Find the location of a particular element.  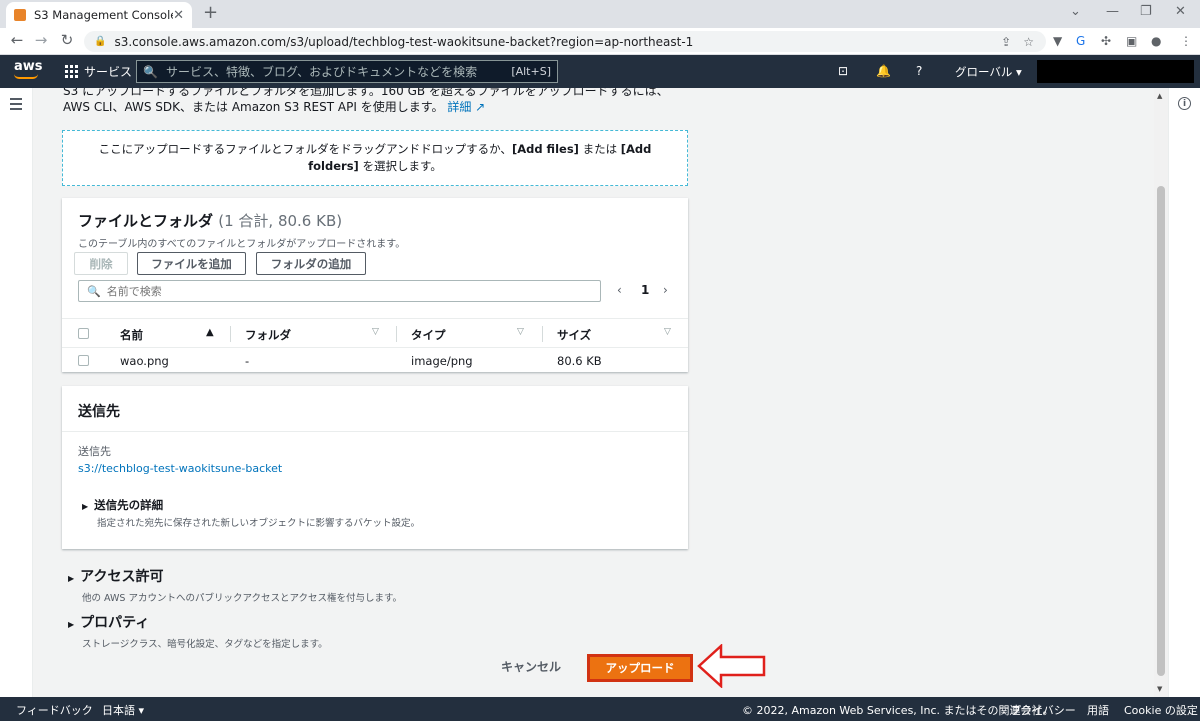

destination-bucket-link: s3://techblog-test-waokitsune-backet is located at coordinates (180, 468).